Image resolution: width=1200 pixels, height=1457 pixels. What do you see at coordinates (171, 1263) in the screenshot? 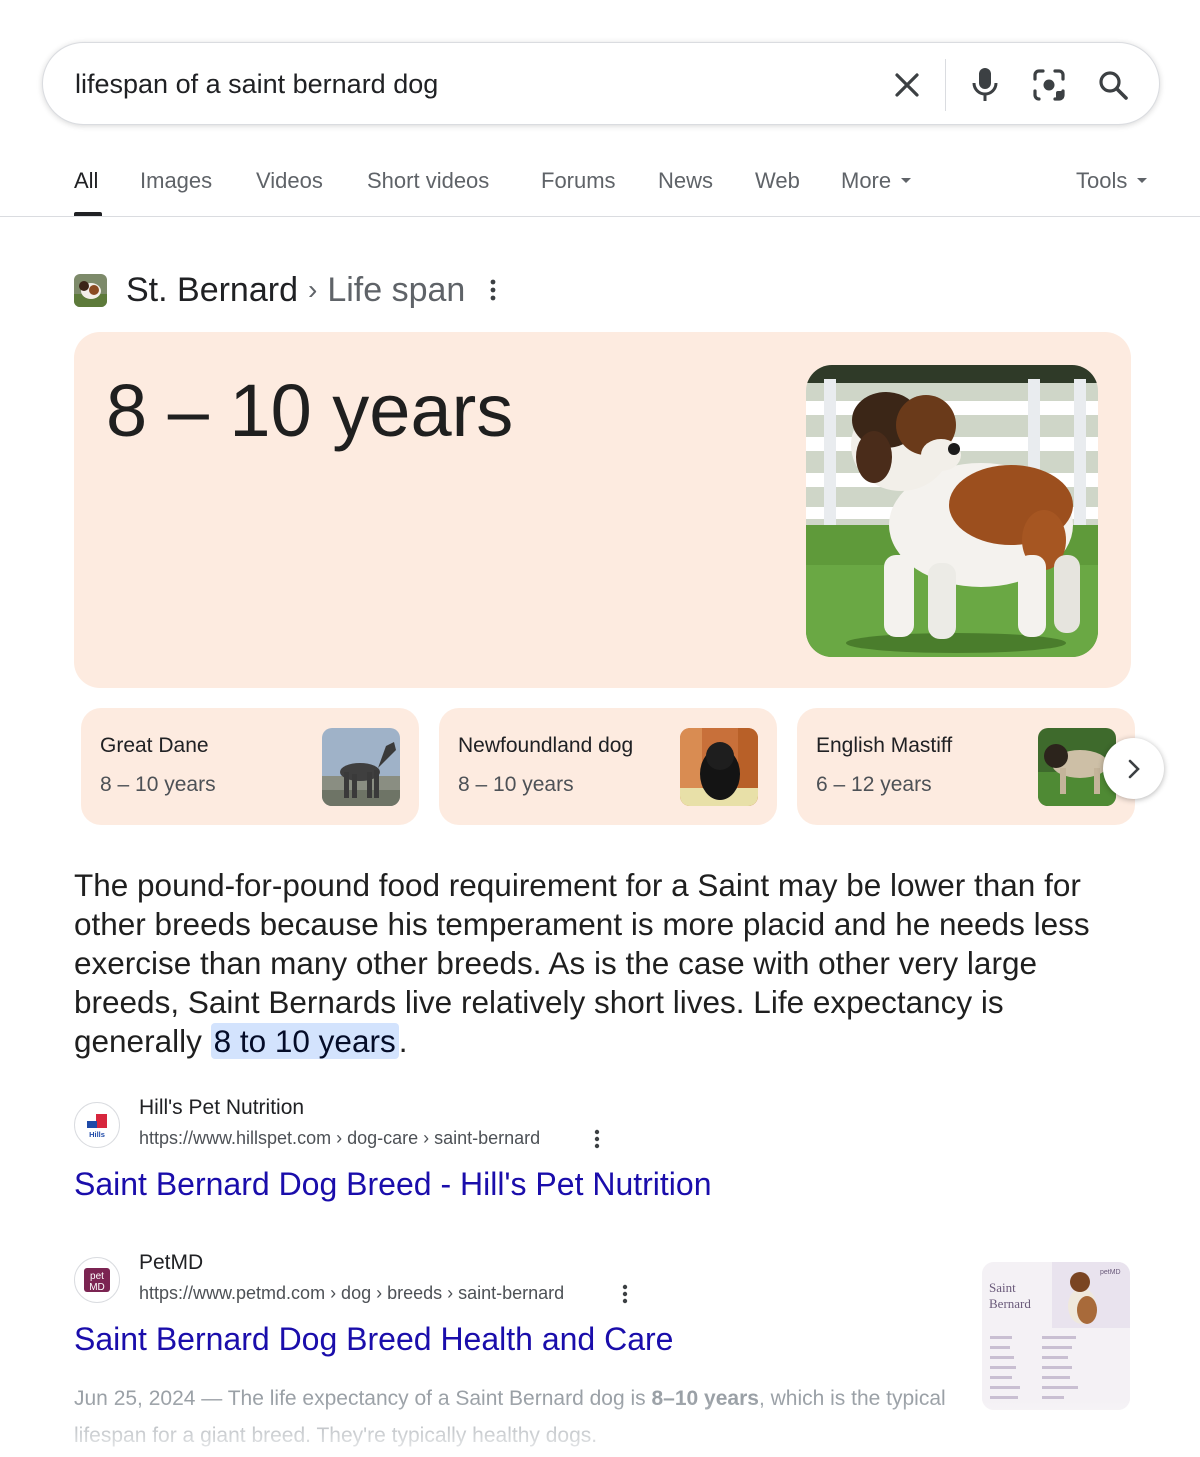
I see `site-name: PetMD` at bounding box center [171, 1263].